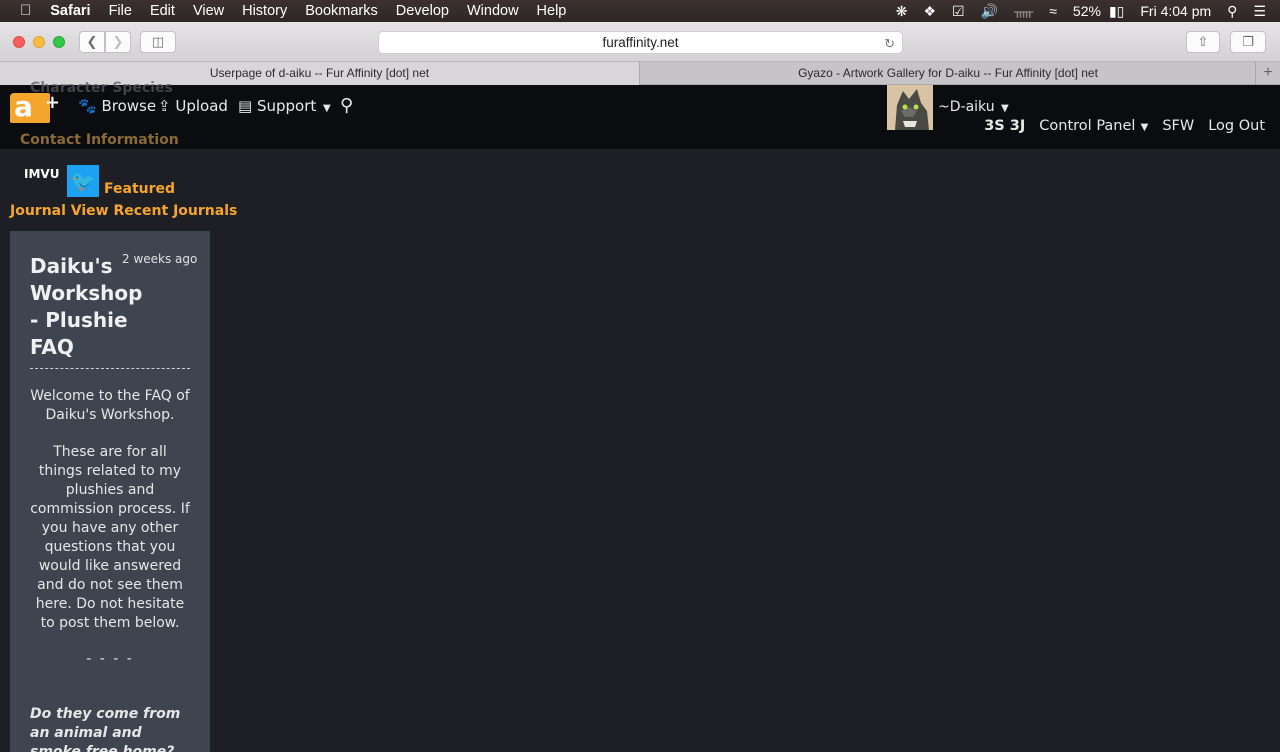 The width and height of the screenshot is (1280, 752). I want to click on nav-upload: ⇪ Upload, so click(193, 106).